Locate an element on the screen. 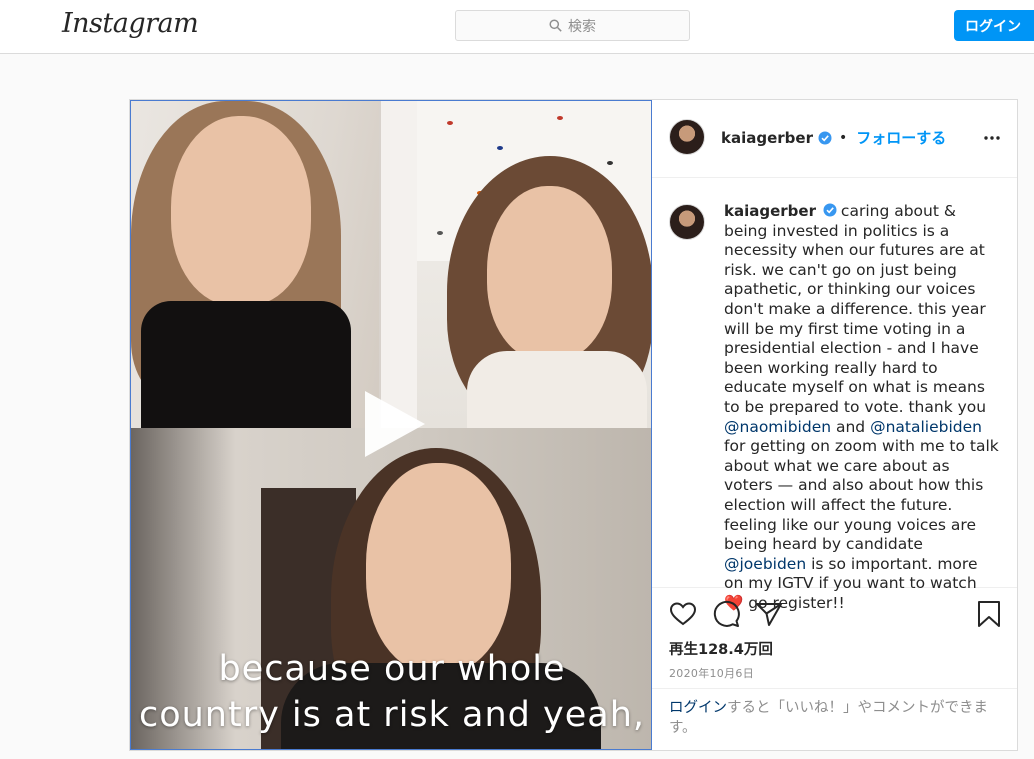 Image resolution: width=1034 pixels, height=759 pixels. video-panel-top-left is located at coordinates (274, 264).